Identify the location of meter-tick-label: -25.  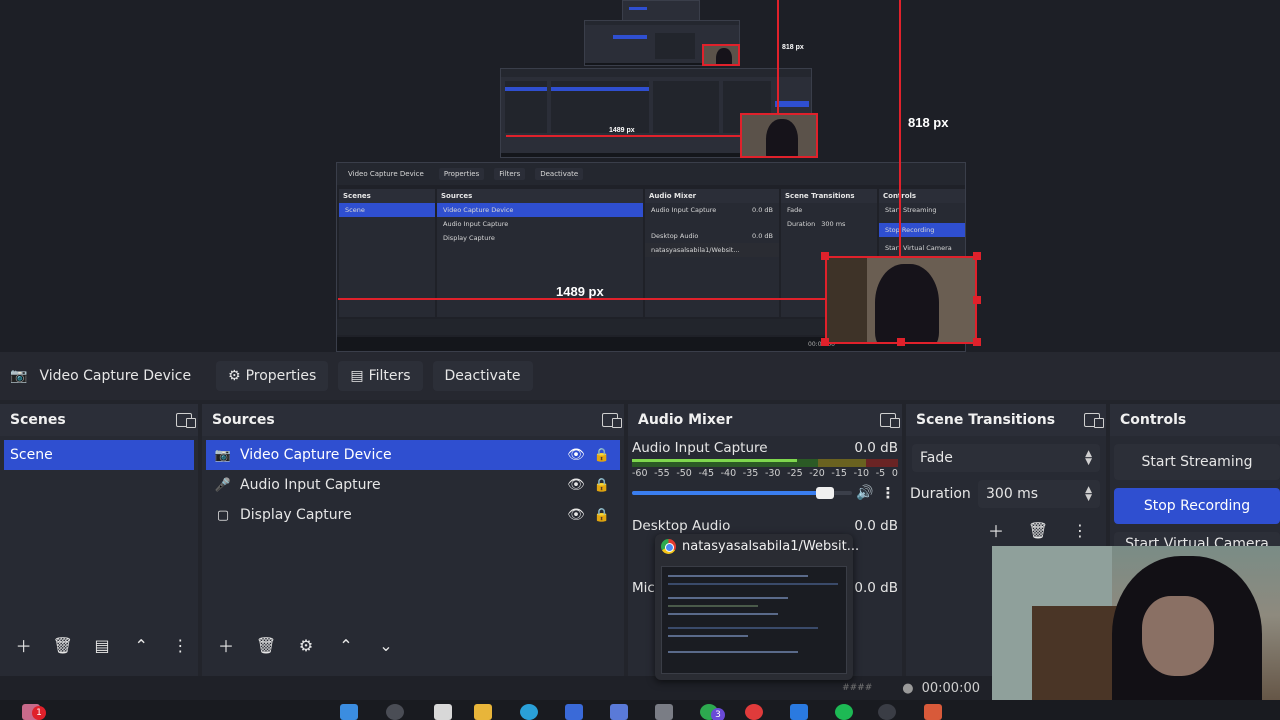
(795, 473).